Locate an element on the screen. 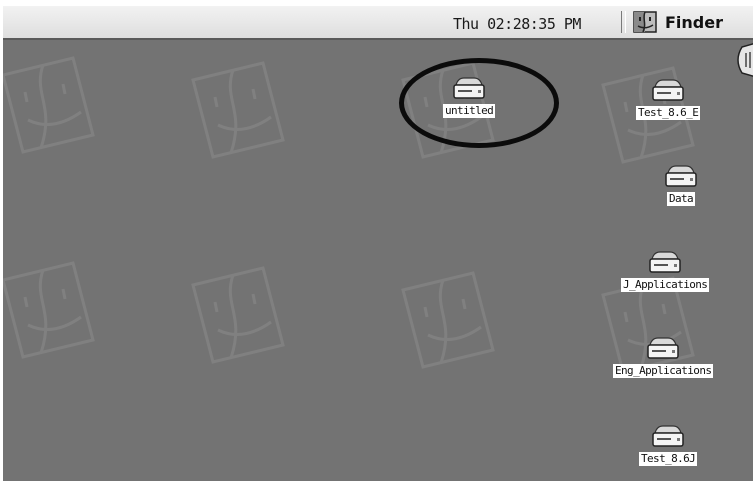 The width and height of the screenshot is (753, 481). drive-j-applications: J_Applications is located at coordinates (665, 271).